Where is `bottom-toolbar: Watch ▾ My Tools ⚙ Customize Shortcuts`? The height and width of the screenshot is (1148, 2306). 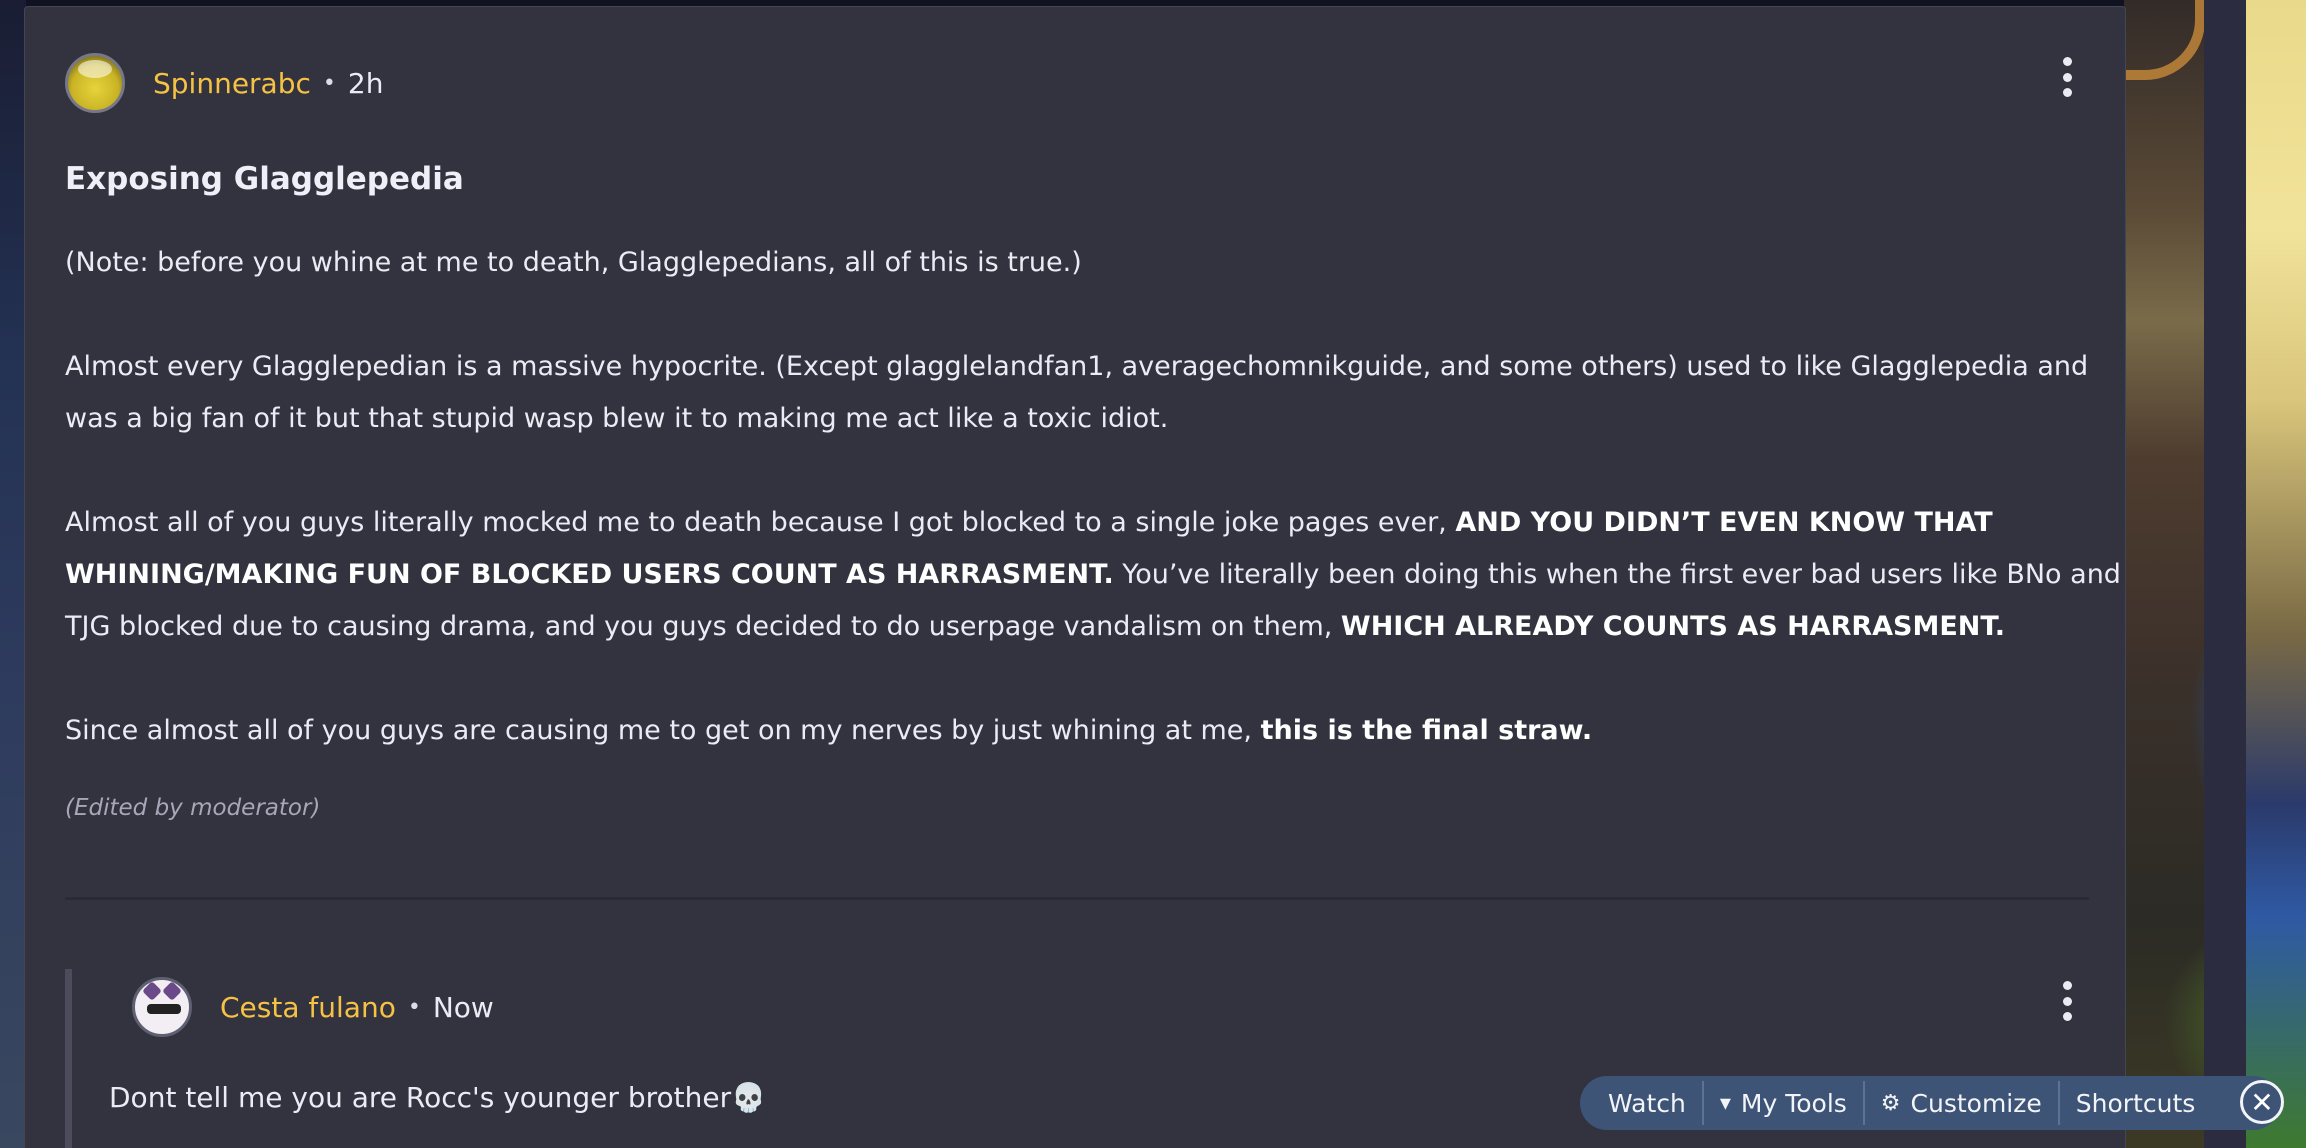 bottom-toolbar: Watch ▾ My Tools ⚙ Customize Shortcuts is located at coordinates (1930, 1103).